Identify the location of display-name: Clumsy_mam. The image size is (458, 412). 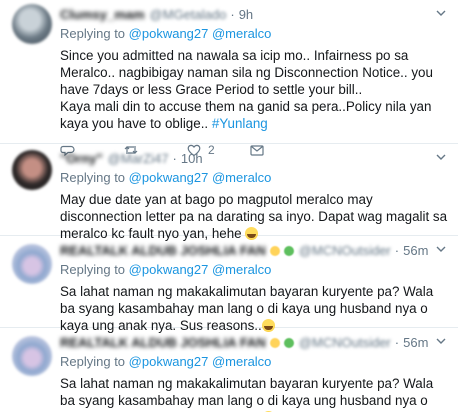
(102, 14).